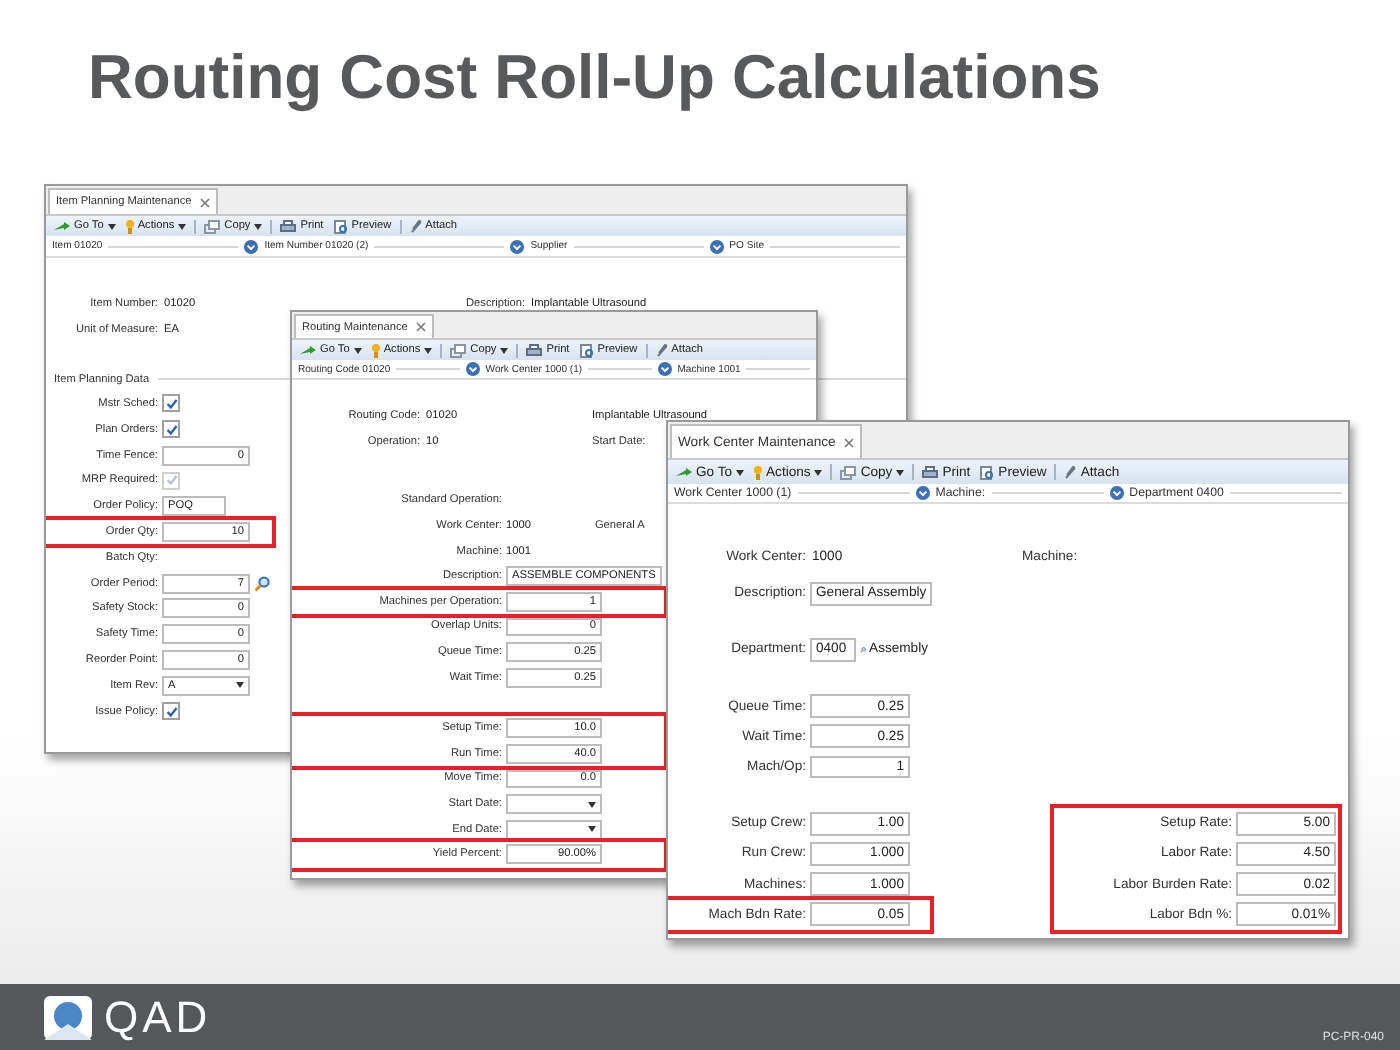 The image size is (1400, 1050). I want to click on logo-text: QAD, so click(158, 1017).